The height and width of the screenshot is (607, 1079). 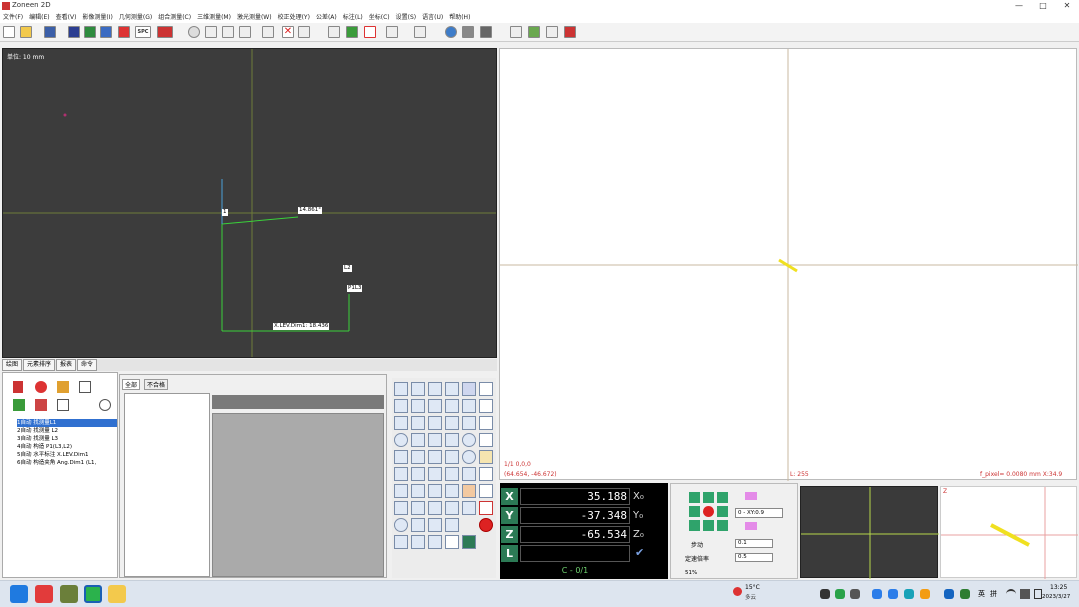 I want to click on ime-mode: 拼, so click(x=993, y=594).